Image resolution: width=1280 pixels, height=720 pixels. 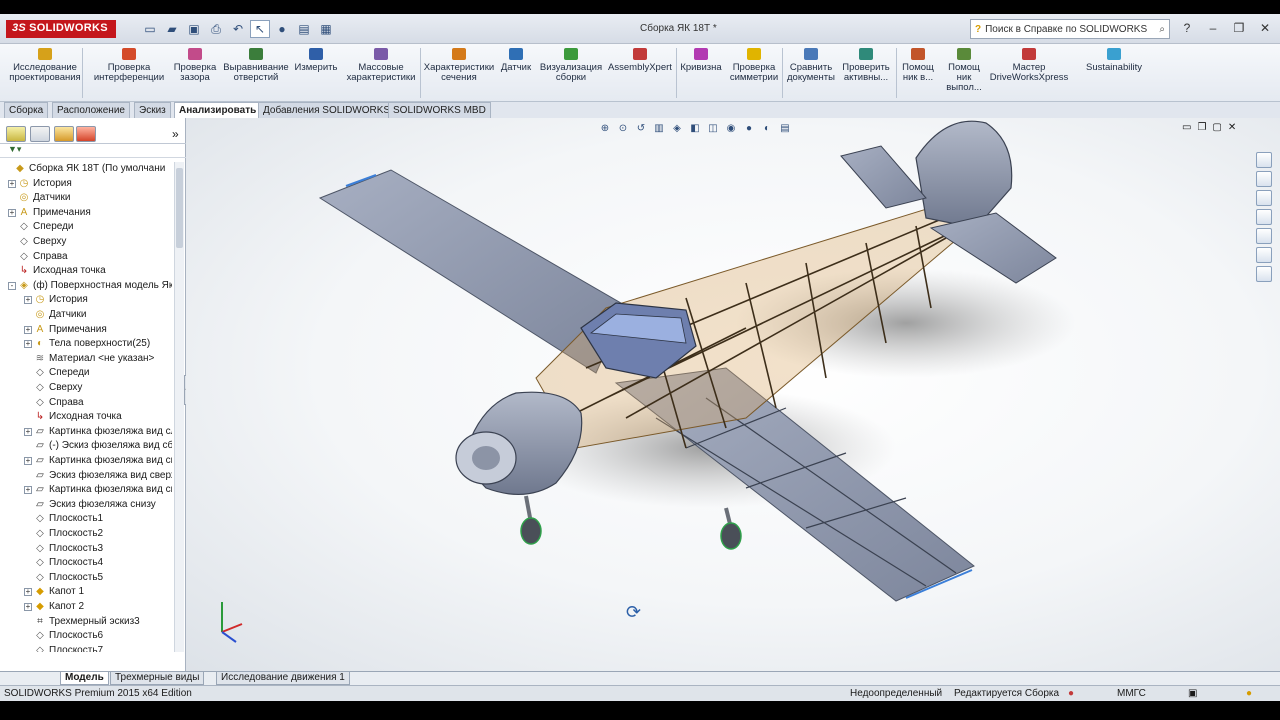 What do you see at coordinates (754, 65) in the screenshot?
I see `ribbon-button-11: Проверка симметрии` at bounding box center [754, 65].